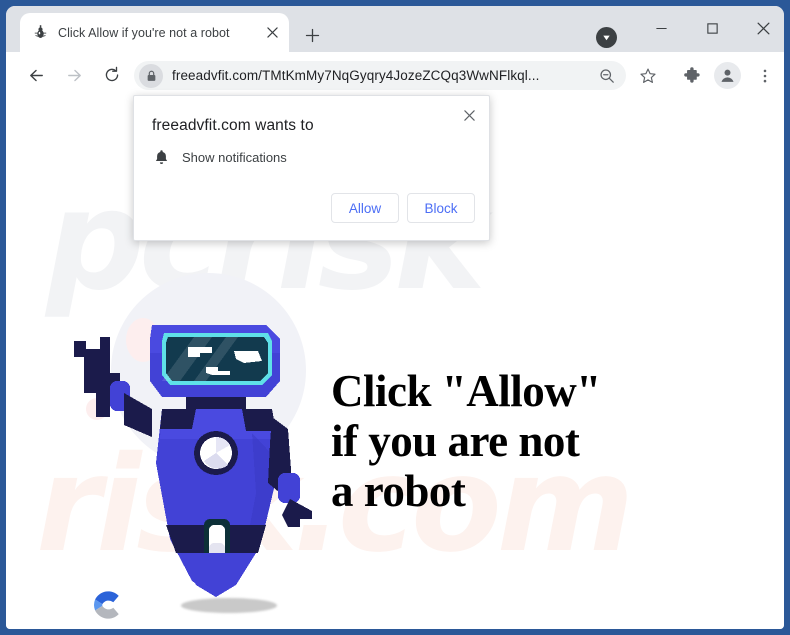 The image size is (790, 635). What do you see at coordinates (106, 610) in the screenshot?
I see `captcha-c-logo-icon` at bounding box center [106, 610].